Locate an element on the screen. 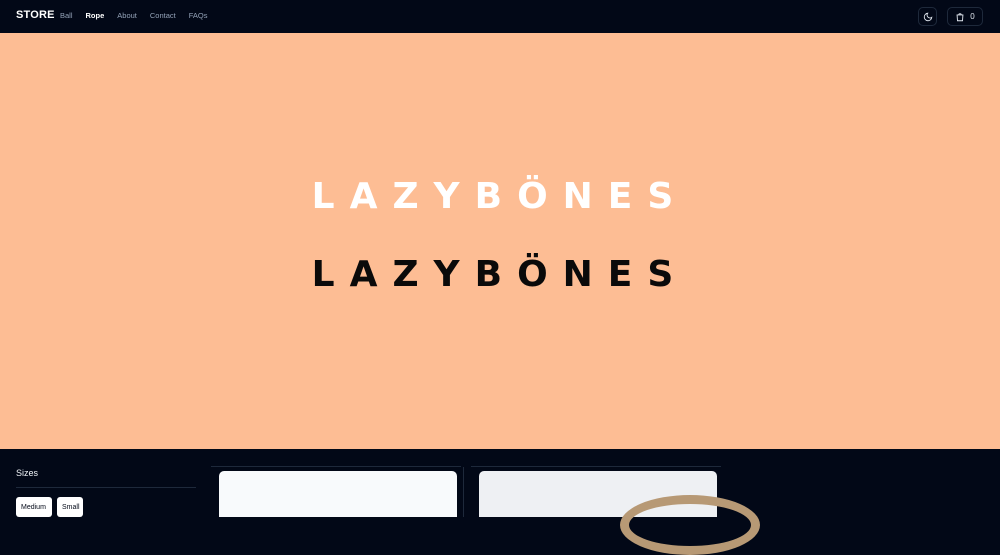 The width and height of the screenshot is (1000, 555). cart-button: 0 is located at coordinates (965, 16).